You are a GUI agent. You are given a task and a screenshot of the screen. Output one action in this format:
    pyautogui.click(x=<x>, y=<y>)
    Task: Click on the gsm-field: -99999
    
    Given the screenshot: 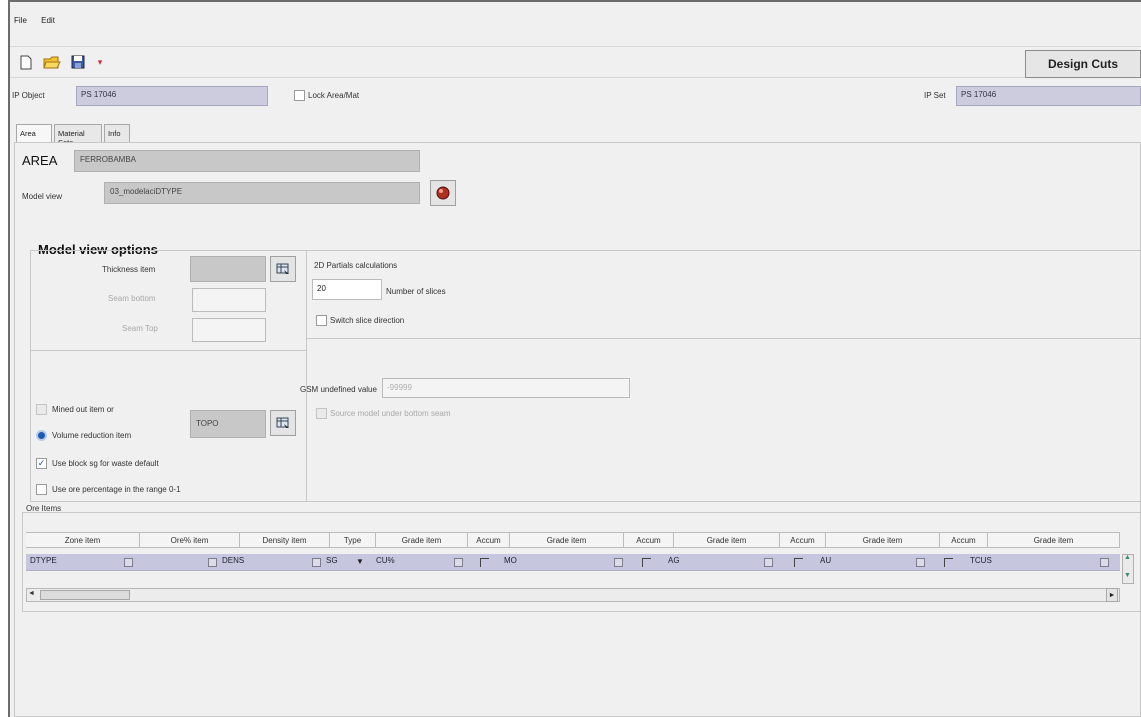 What is the action you would take?
    pyautogui.click(x=506, y=388)
    